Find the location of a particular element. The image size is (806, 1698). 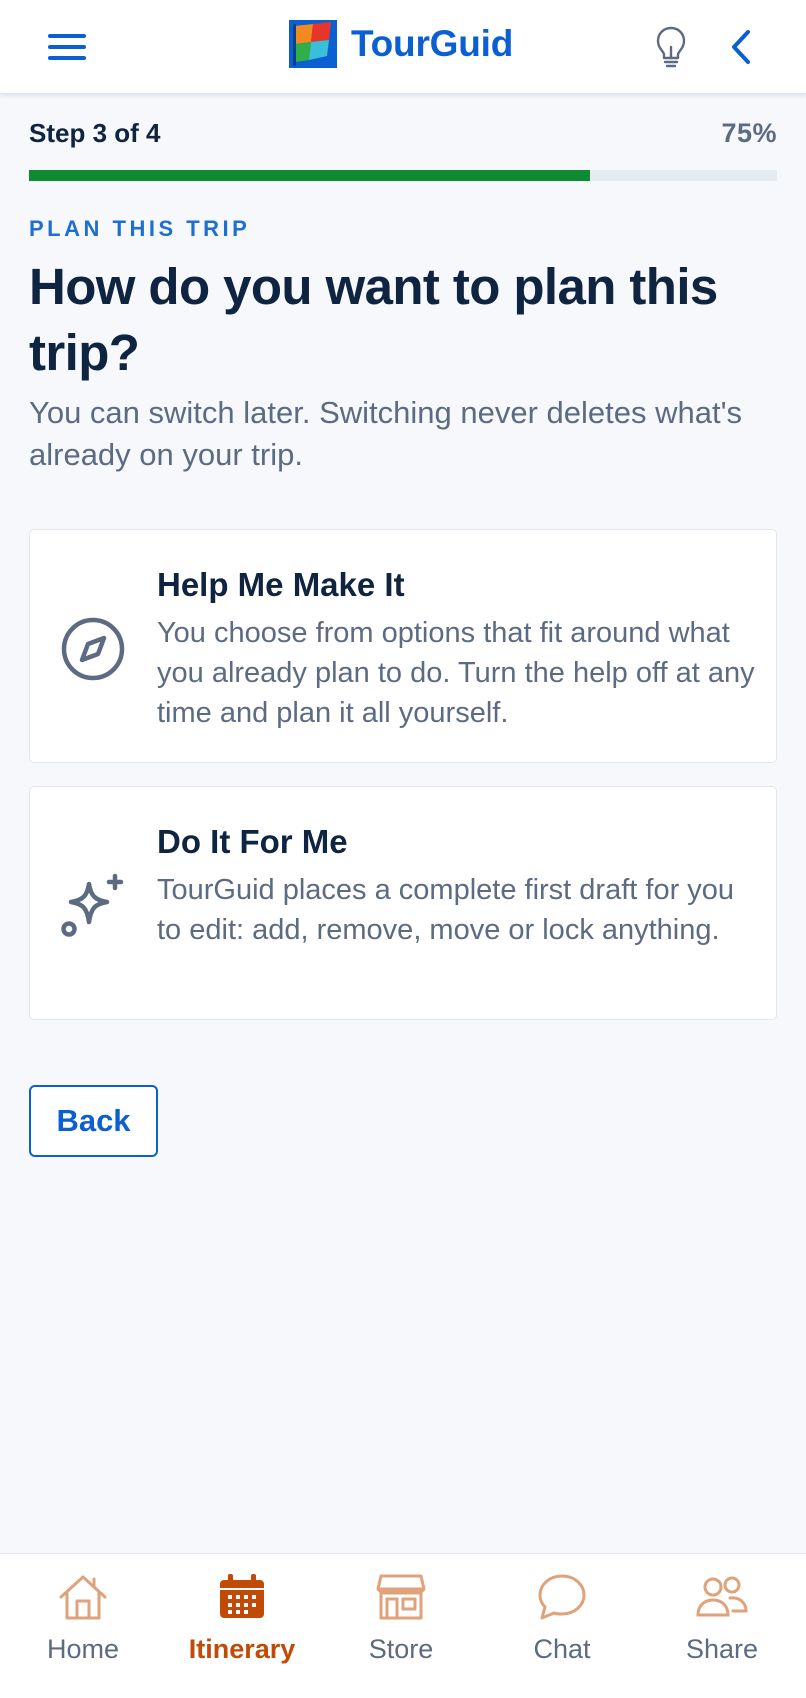

header-back-button is located at coordinates (741, 47).